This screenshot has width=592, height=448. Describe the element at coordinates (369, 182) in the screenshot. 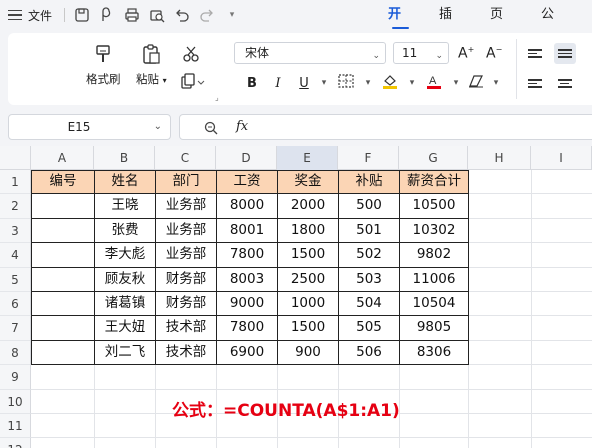

I see `table-header-cell: 补贴` at that location.